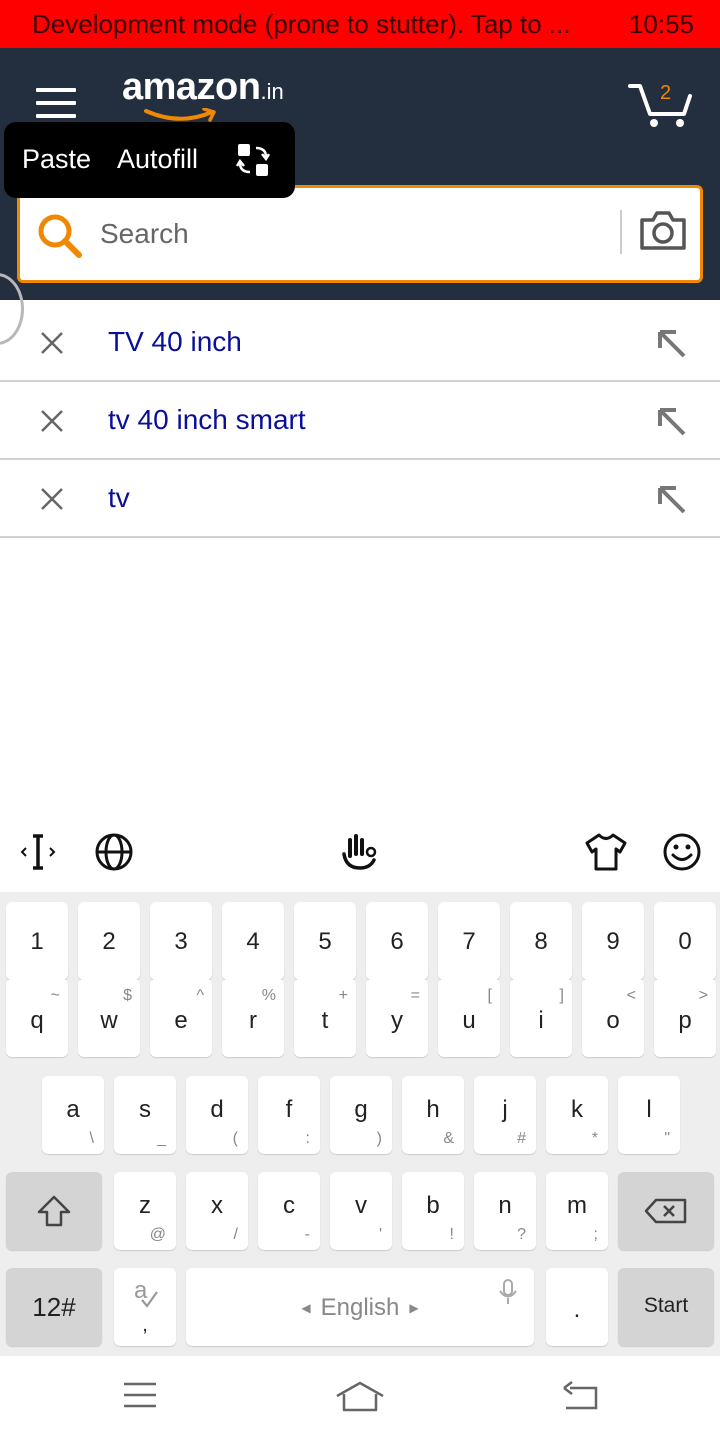  I want to click on language-switch-icon: a, so click(146, 1293).